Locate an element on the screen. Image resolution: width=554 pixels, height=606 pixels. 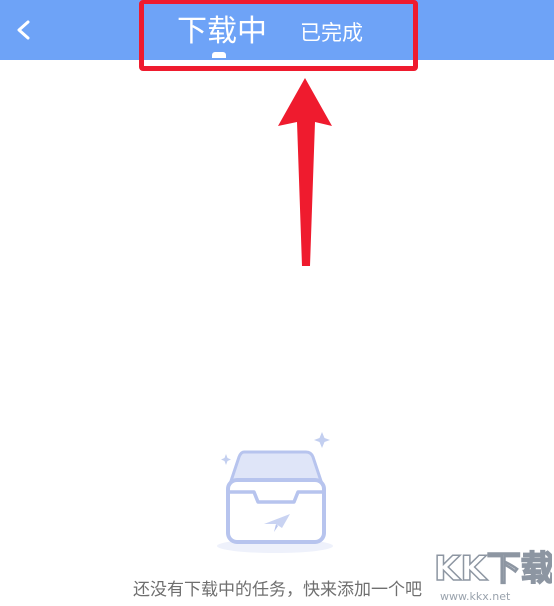
svg-text: KK下载 is located at coordinates (493, 569).